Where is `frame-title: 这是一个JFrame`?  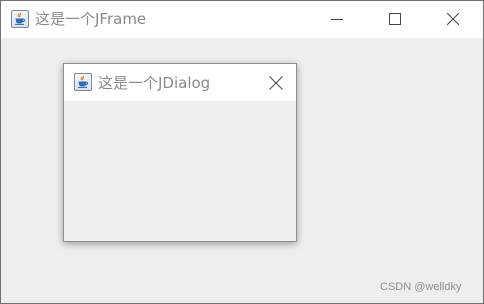 frame-title: 这是一个JFrame is located at coordinates (91, 19).